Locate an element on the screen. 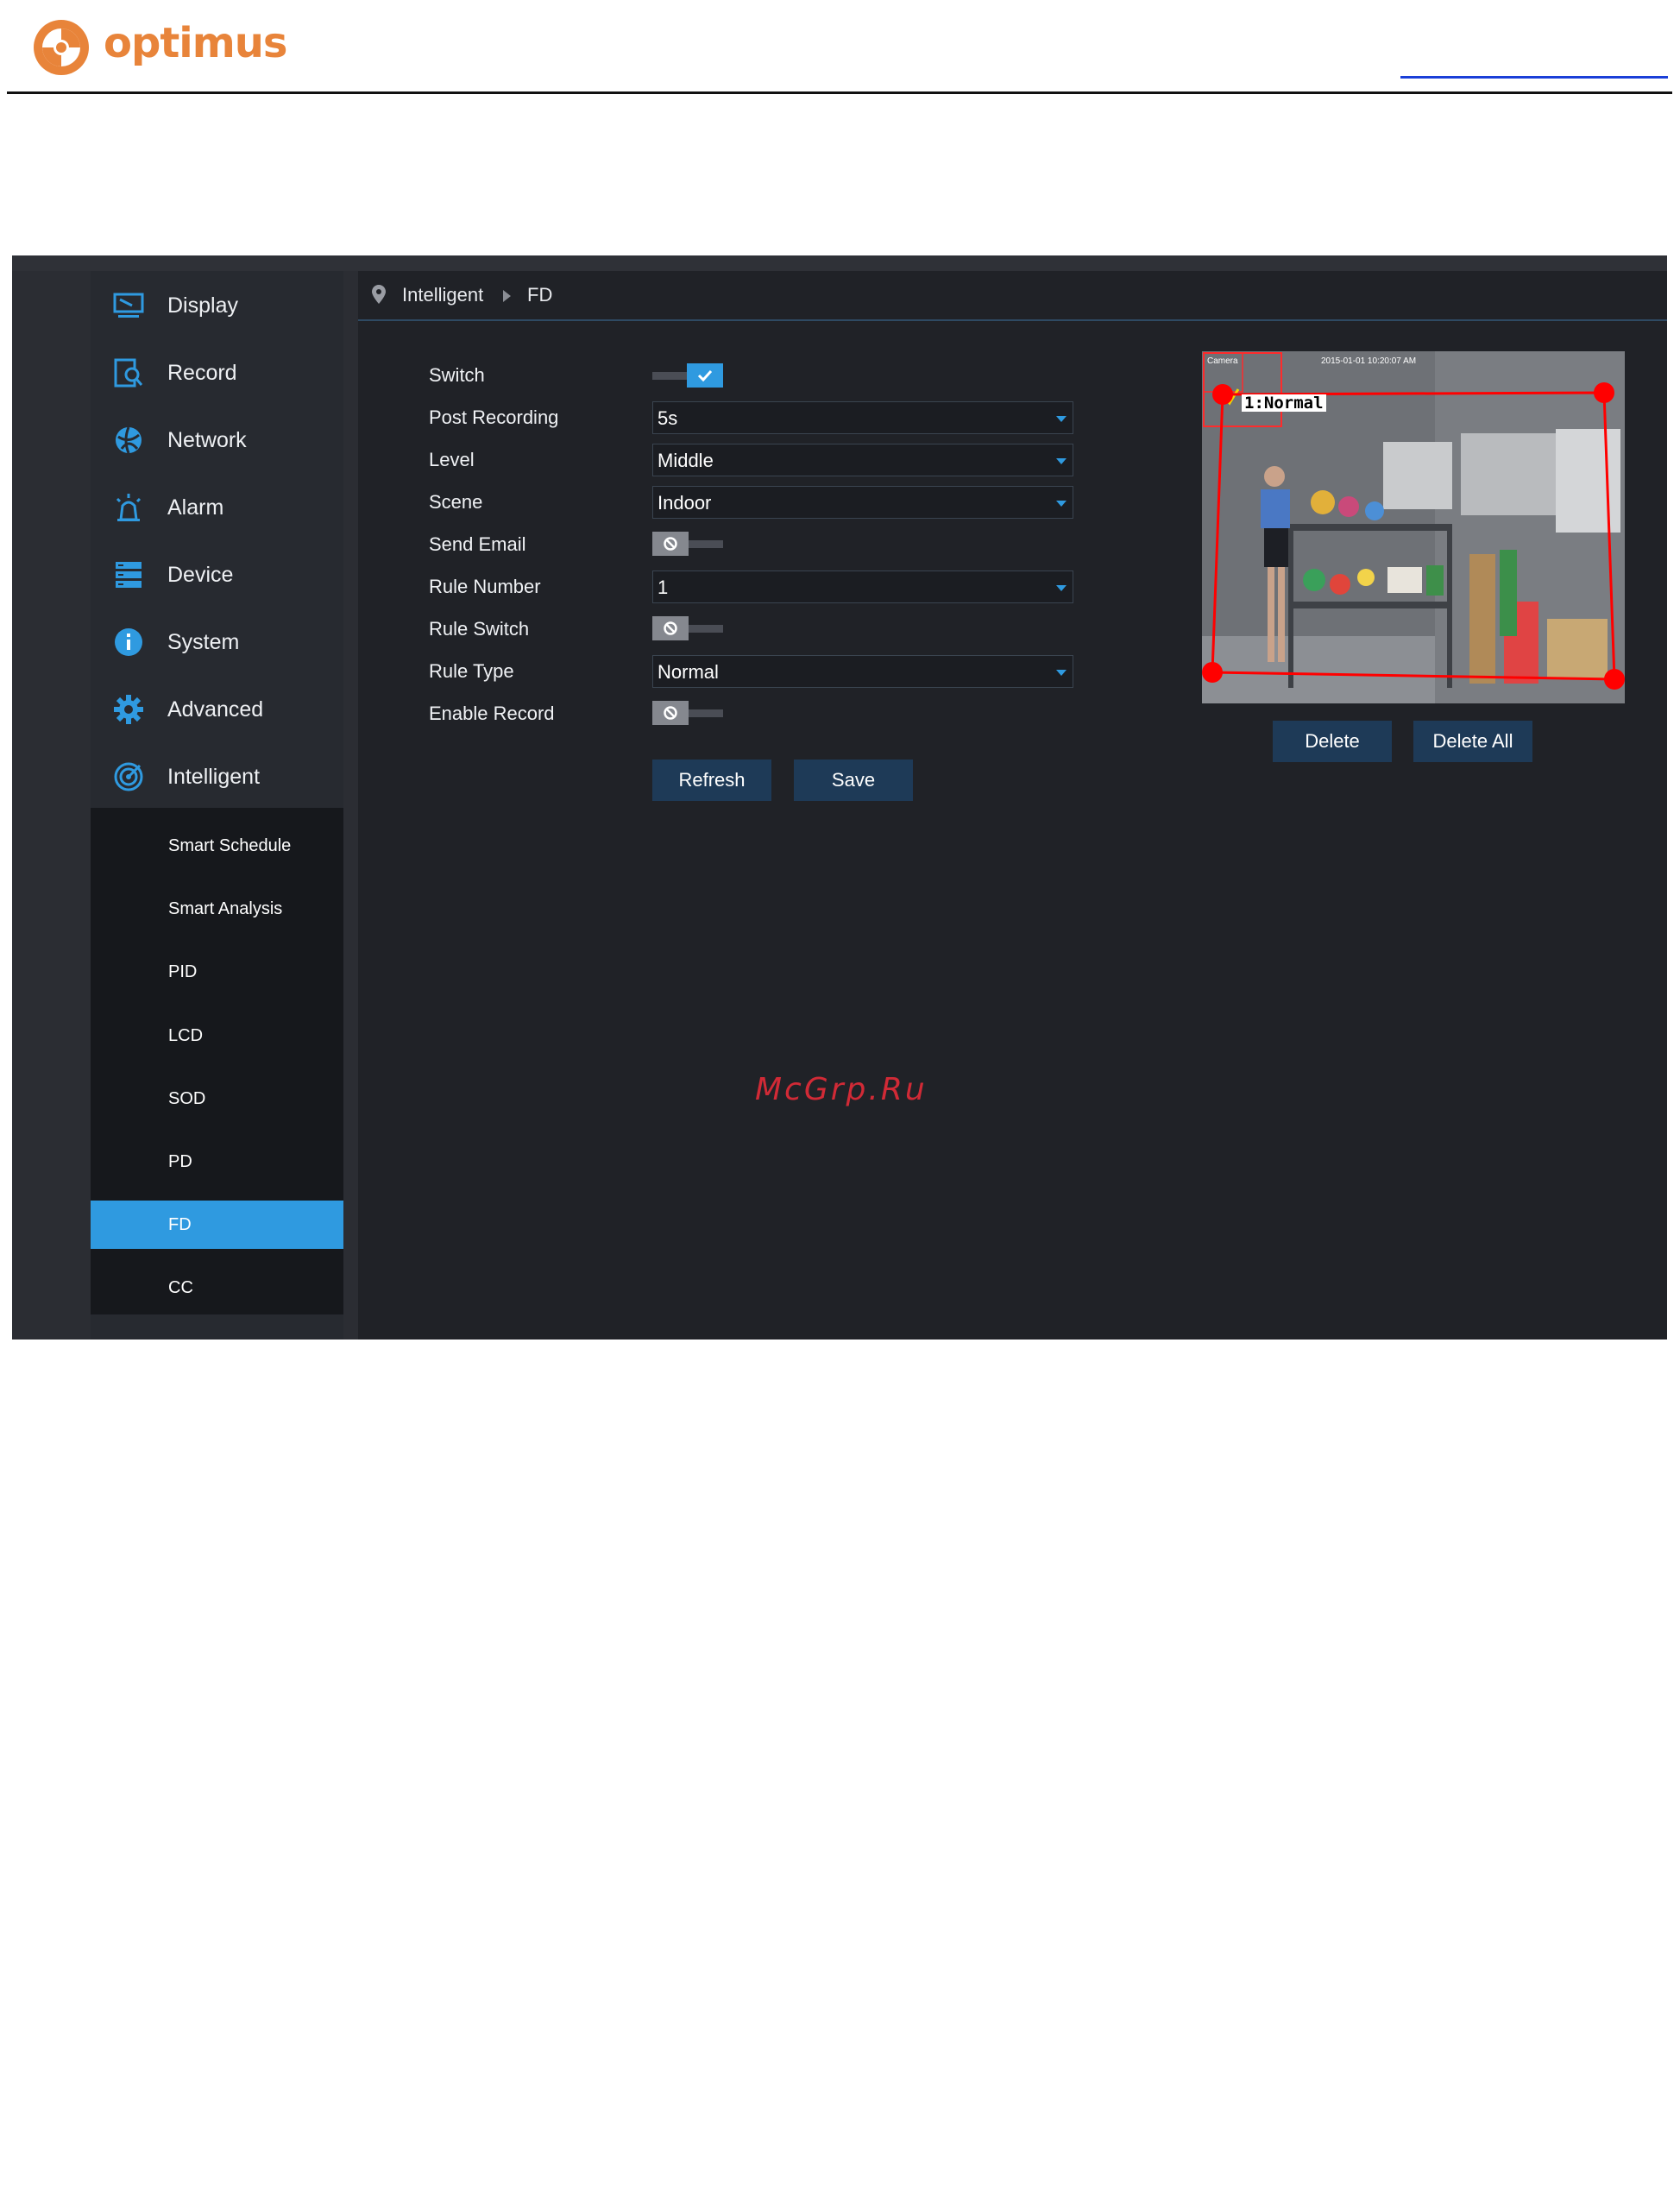 The width and height of the screenshot is (1680, 2200). submenu-item-lcd: LCD is located at coordinates (217, 1036).